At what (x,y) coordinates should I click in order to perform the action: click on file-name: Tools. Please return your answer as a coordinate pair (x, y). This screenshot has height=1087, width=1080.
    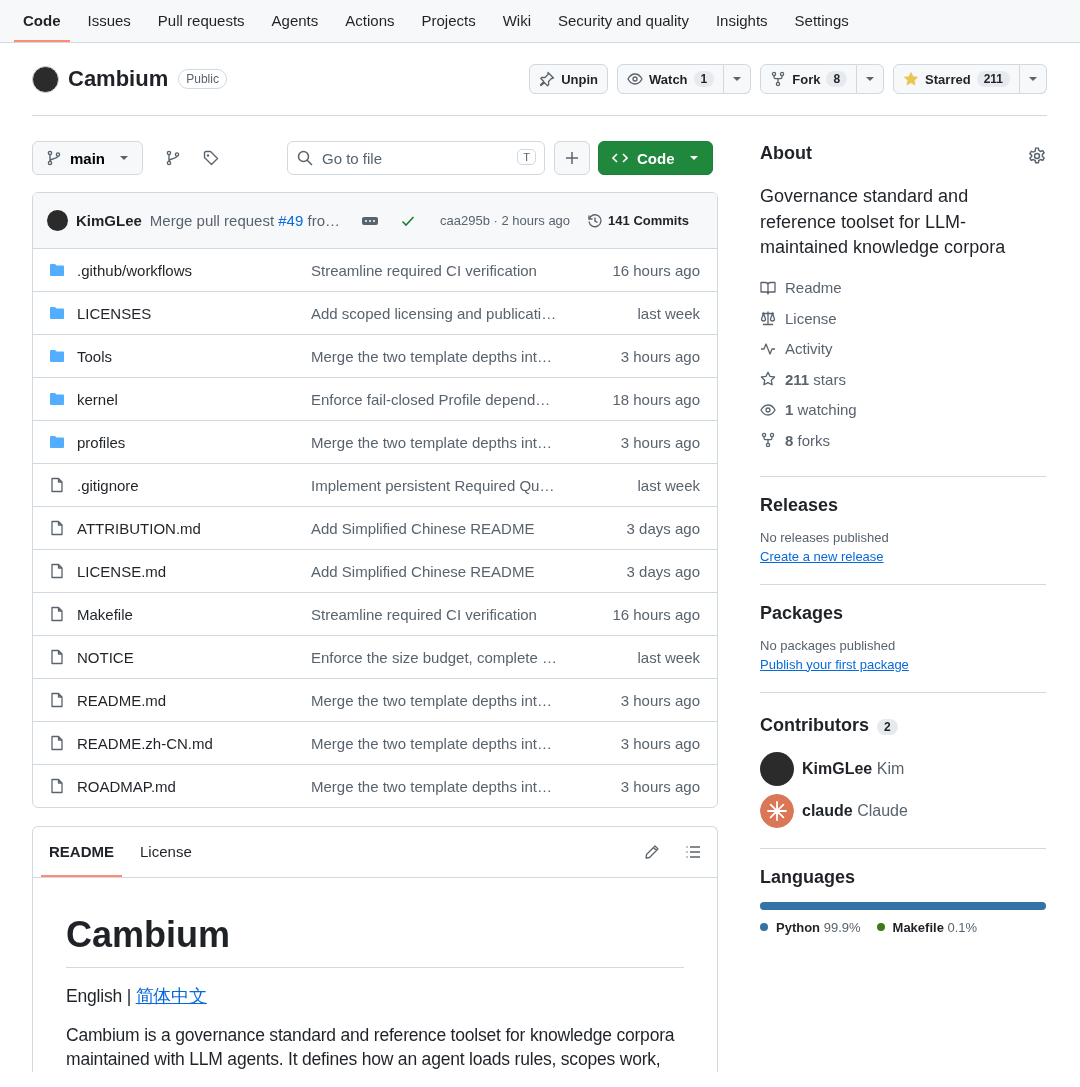
    Looking at the image, I should click on (194, 356).